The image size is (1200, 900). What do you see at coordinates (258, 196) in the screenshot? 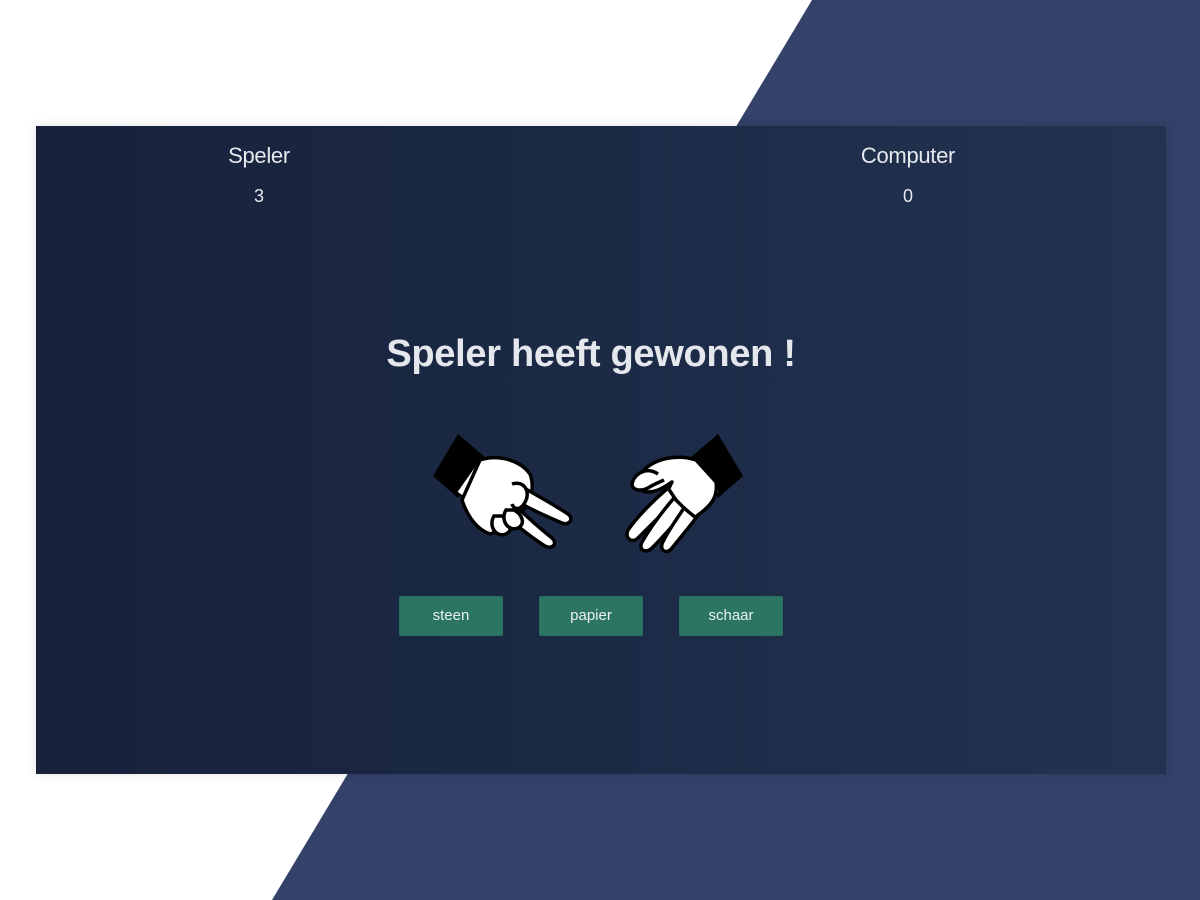
I see `player-score: 3` at bounding box center [258, 196].